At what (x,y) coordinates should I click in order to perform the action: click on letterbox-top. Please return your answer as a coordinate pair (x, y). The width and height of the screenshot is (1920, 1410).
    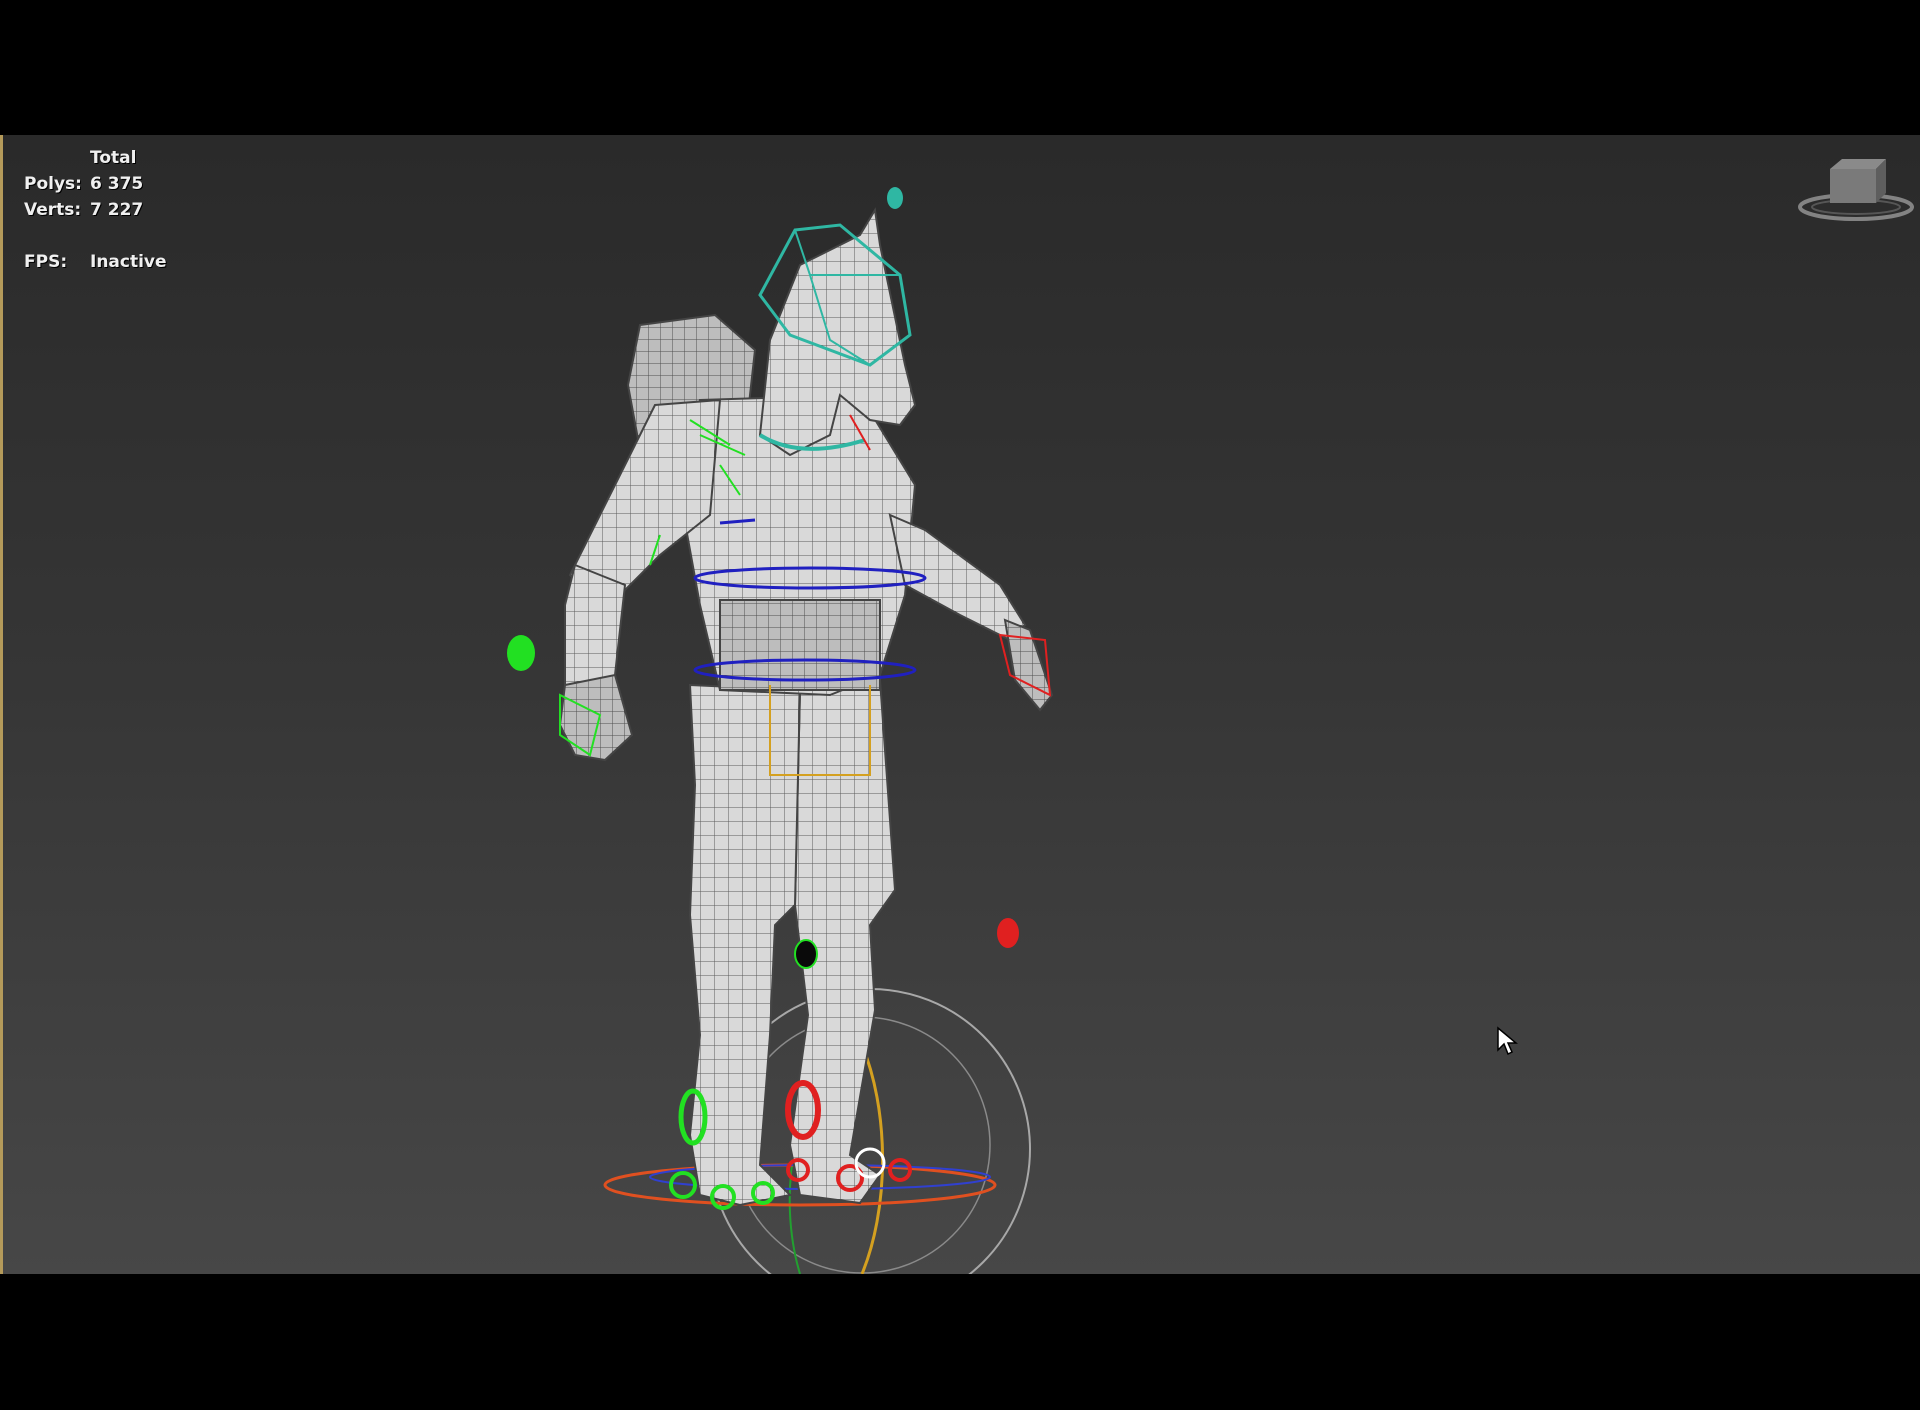
    Looking at the image, I should click on (960, 67).